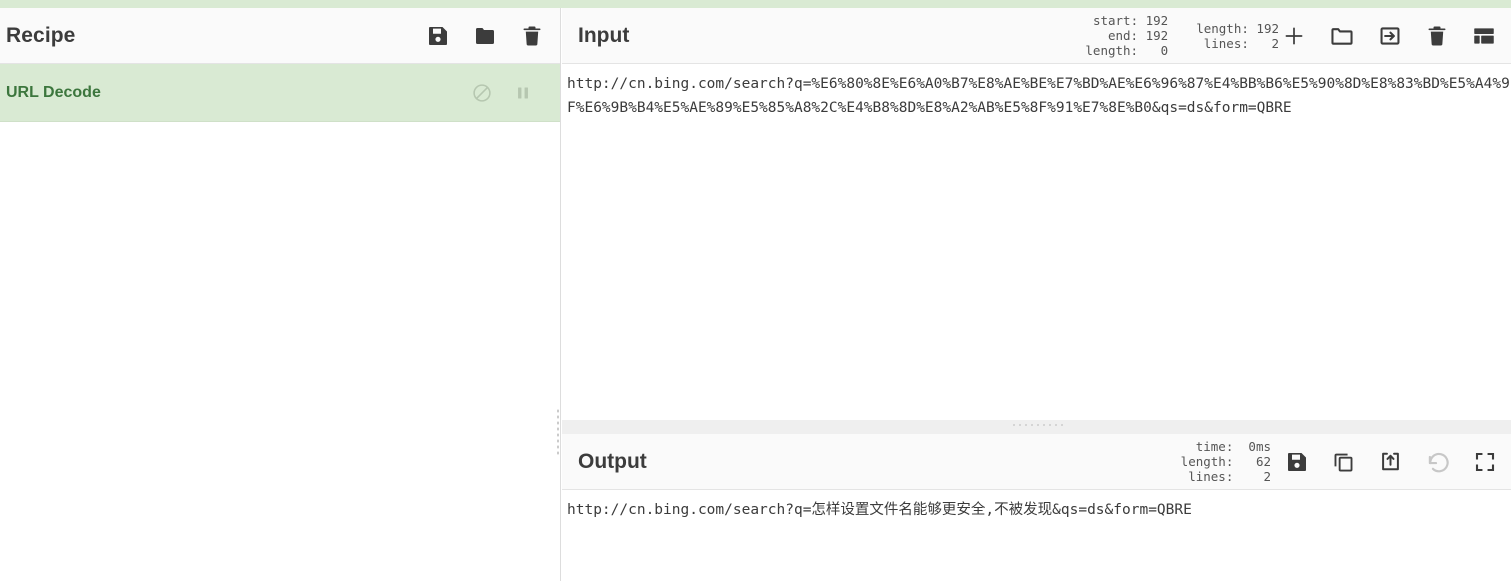 Image resolution: width=1511 pixels, height=586 pixels. Describe the element at coordinates (523, 93) in the screenshot. I see `pause-icon` at that location.